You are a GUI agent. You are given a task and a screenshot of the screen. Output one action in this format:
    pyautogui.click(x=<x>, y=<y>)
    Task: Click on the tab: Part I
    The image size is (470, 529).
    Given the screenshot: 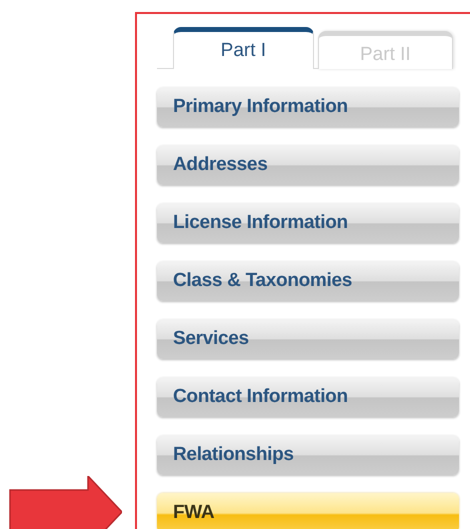 What is the action you would take?
    pyautogui.click(x=243, y=48)
    